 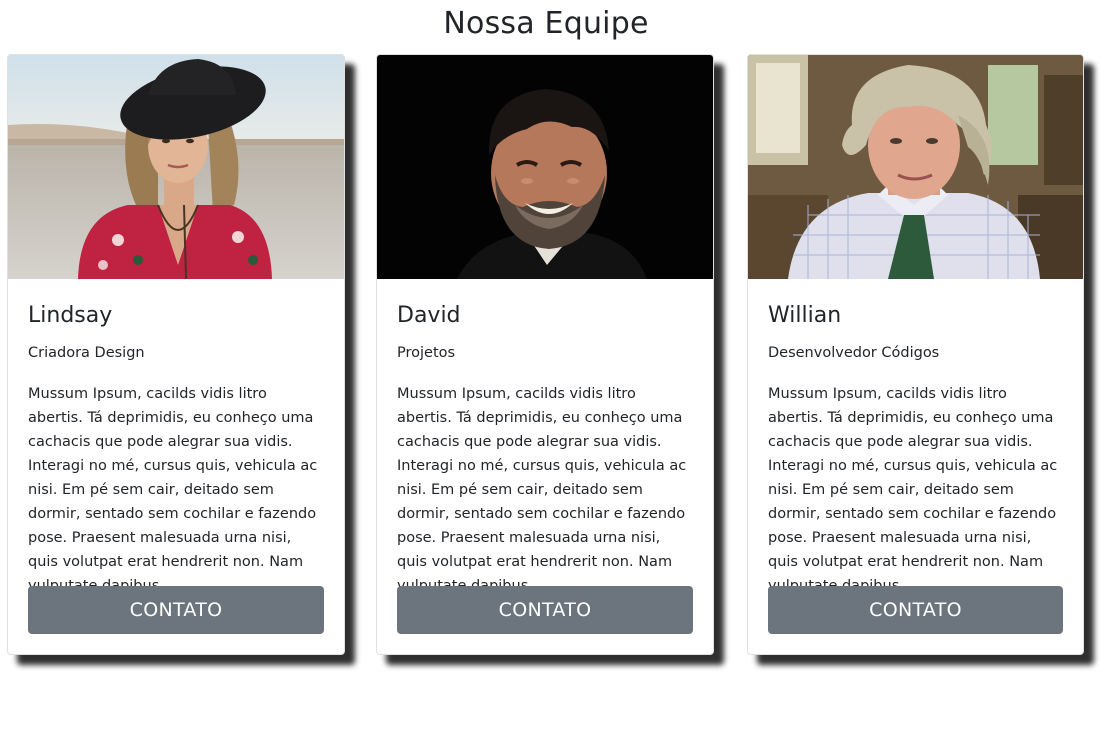 I want to click on member-name: David, so click(x=429, y=315).